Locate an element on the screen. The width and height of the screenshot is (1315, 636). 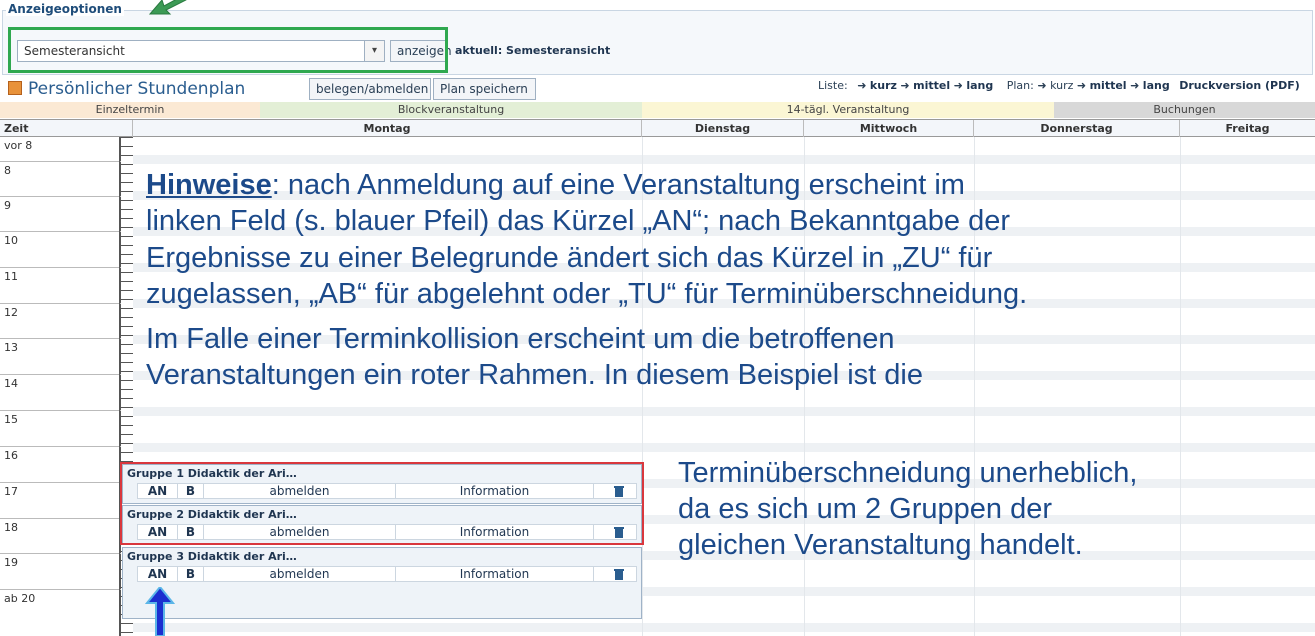
time-slot: 13 is located at coordinates (60, 357).